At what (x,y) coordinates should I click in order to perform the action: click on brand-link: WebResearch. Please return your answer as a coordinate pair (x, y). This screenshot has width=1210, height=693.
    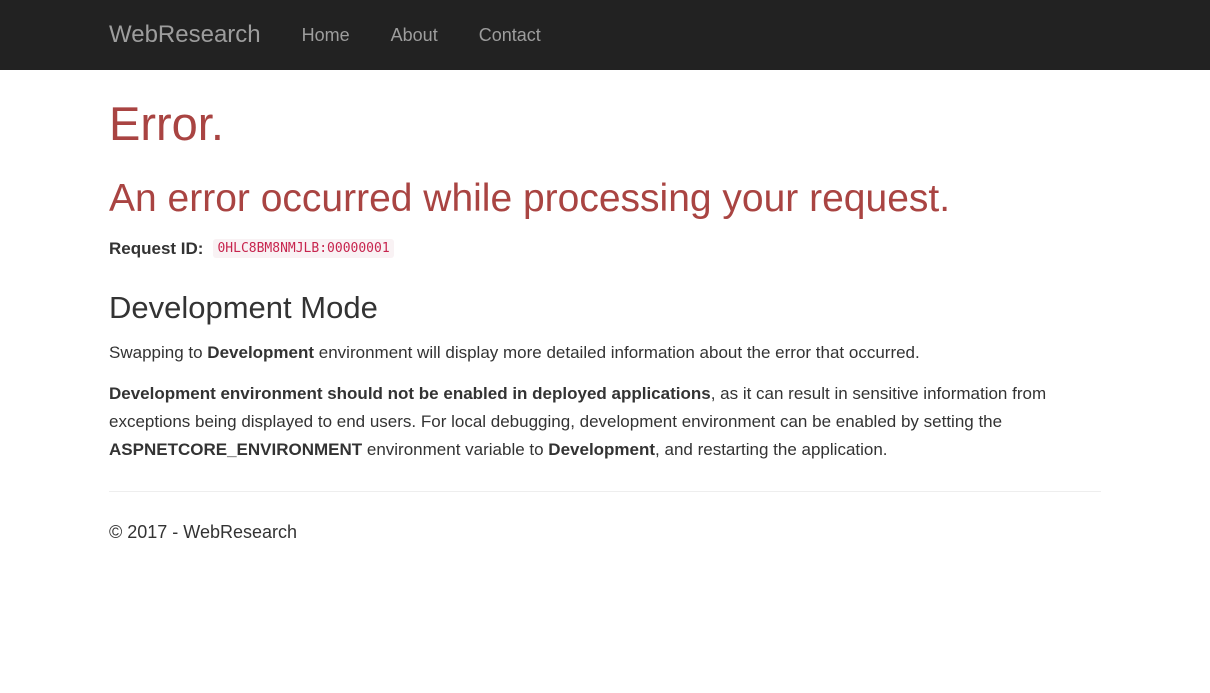
    Looking at the image, I should click on (185, 35).